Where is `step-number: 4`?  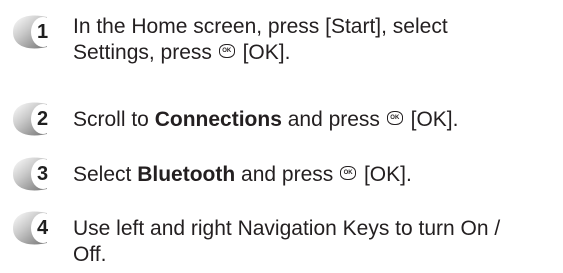 step-number: 4 is located at coordinates (43, 228).